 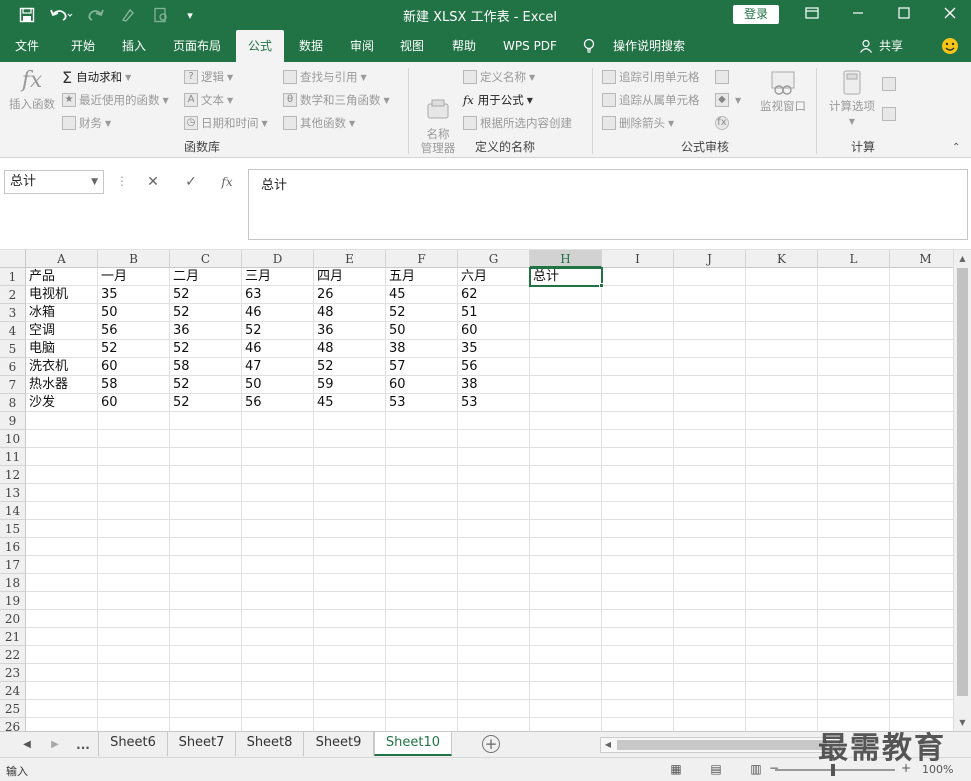 What do you see at coordinates (336, 100) in the screenshot?
I see `math-functions-button: θ 数学和三角函数 ▼` at bounding box center [336, 100].